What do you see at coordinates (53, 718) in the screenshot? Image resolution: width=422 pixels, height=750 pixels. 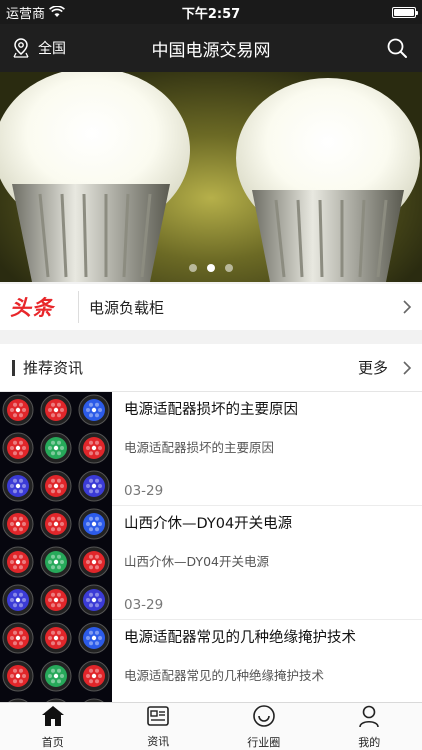 I see `home-icon` at bounding box center [53, 718].